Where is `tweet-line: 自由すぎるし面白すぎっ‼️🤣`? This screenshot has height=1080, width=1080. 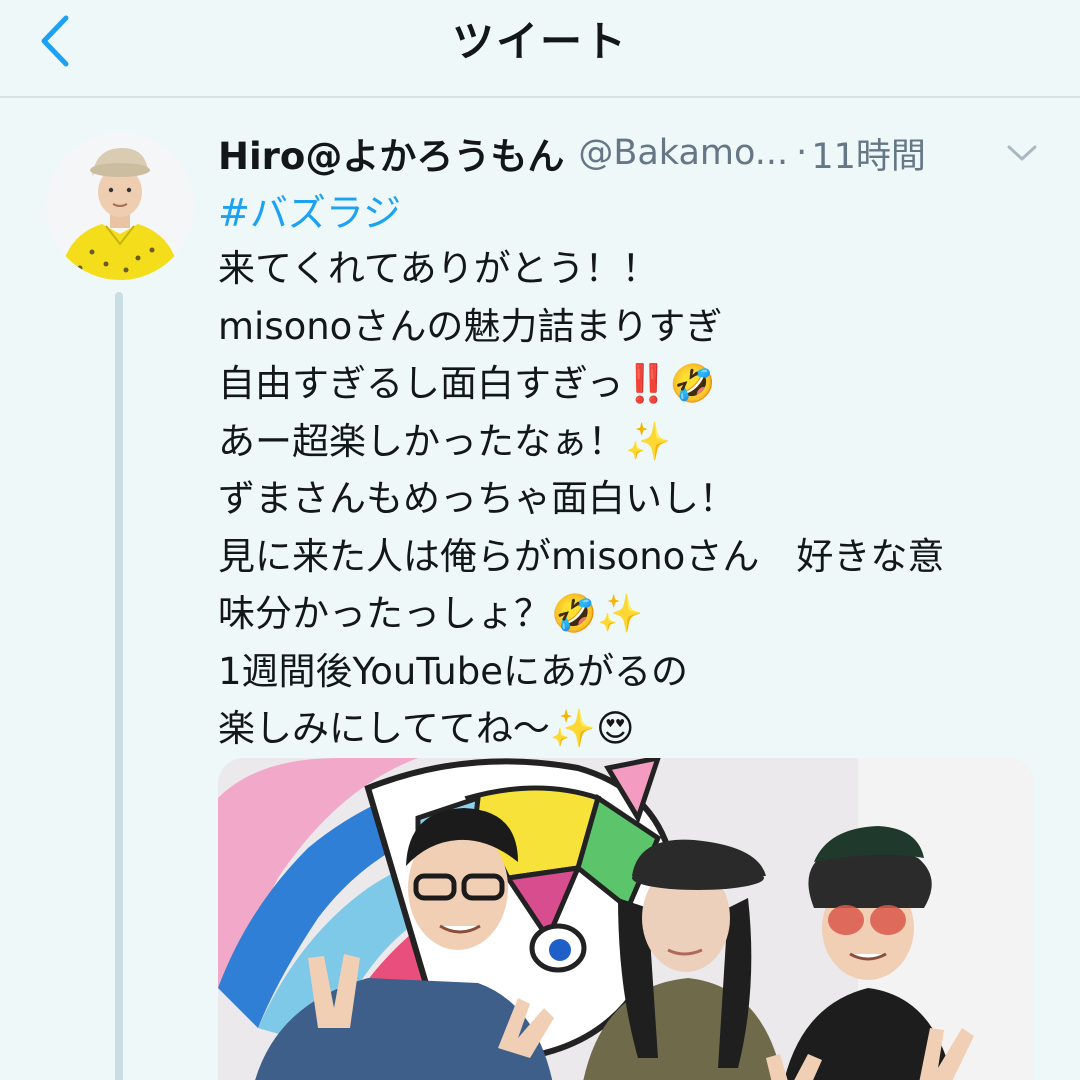
tweet-line: 自由すぎるし面白すぎっ‼️🤣 is located at coordinates (467, 383).